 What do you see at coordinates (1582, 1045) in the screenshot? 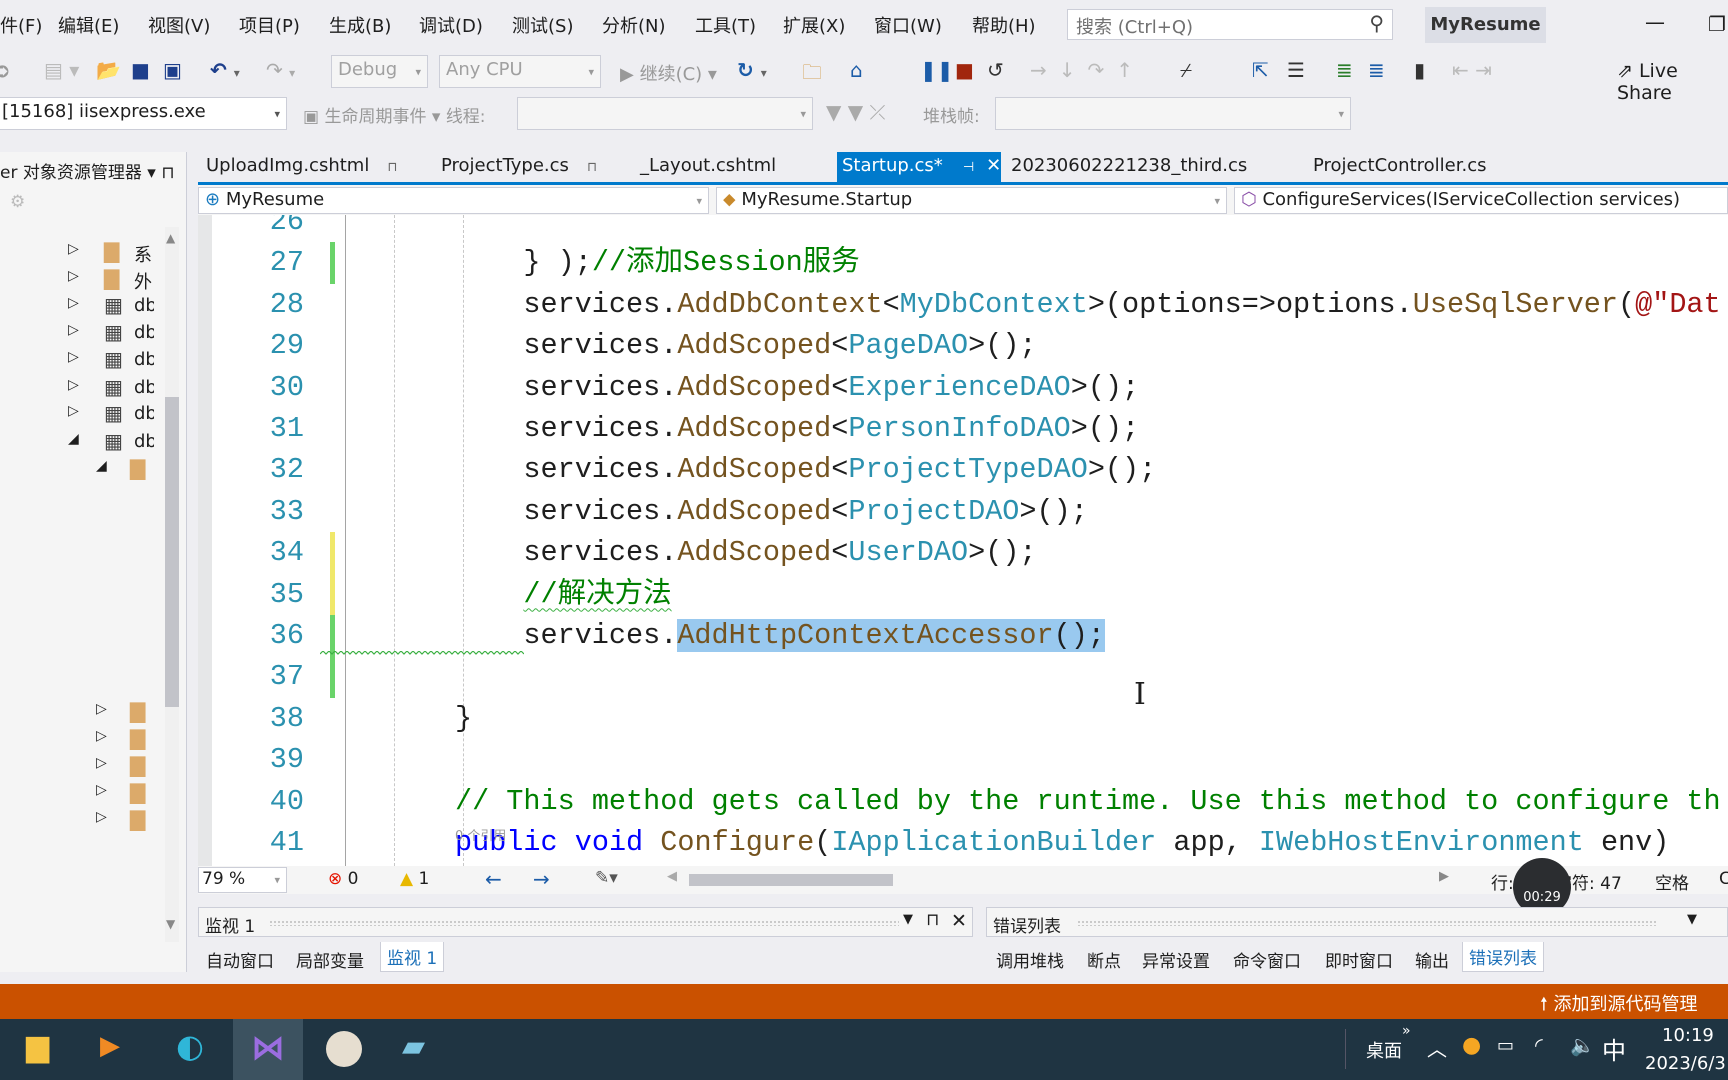
I see `volume-icon: 🔈` at bounding box center [1582, 1045].